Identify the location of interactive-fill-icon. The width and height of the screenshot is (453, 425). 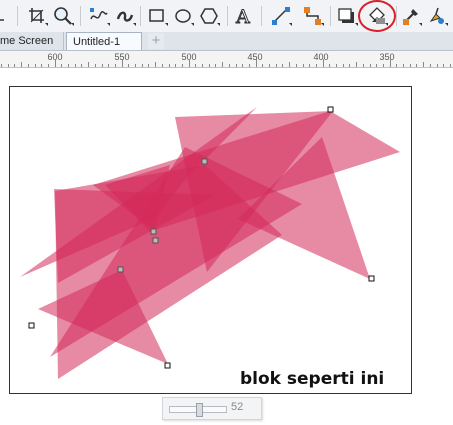
(437, 16).